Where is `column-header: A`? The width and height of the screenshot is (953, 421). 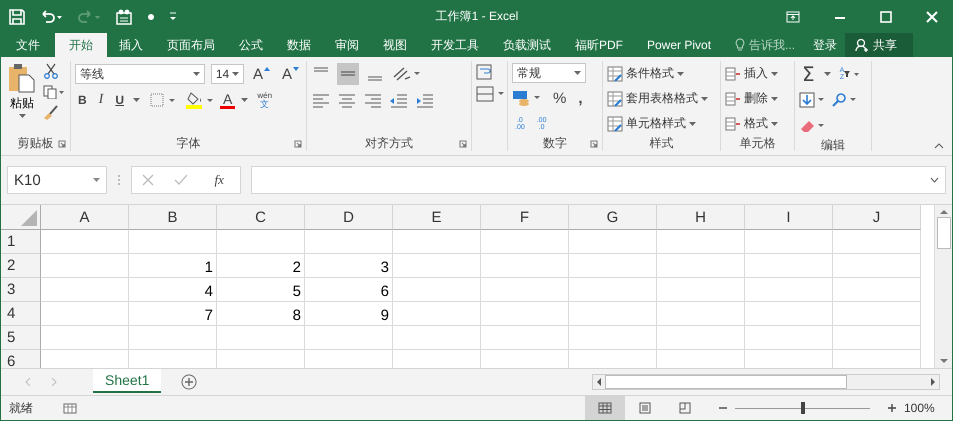 column-header: A is located at coordinates (85, 217).